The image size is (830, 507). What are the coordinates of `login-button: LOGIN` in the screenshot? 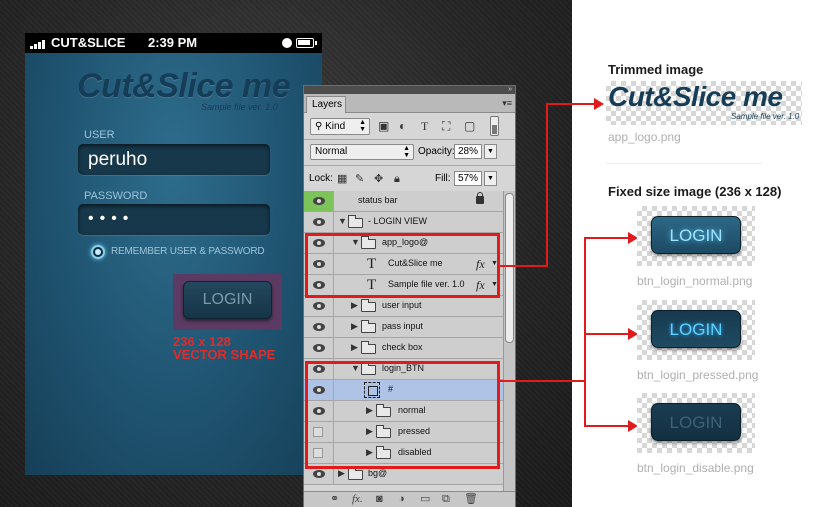 It's located at (227, 300).